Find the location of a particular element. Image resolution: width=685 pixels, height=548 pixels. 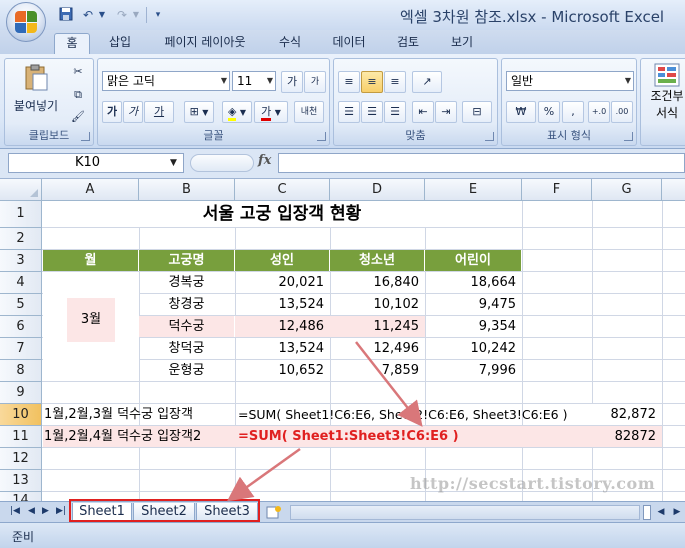

align-center-icon: ☰ is located at coordinates (372, 112).